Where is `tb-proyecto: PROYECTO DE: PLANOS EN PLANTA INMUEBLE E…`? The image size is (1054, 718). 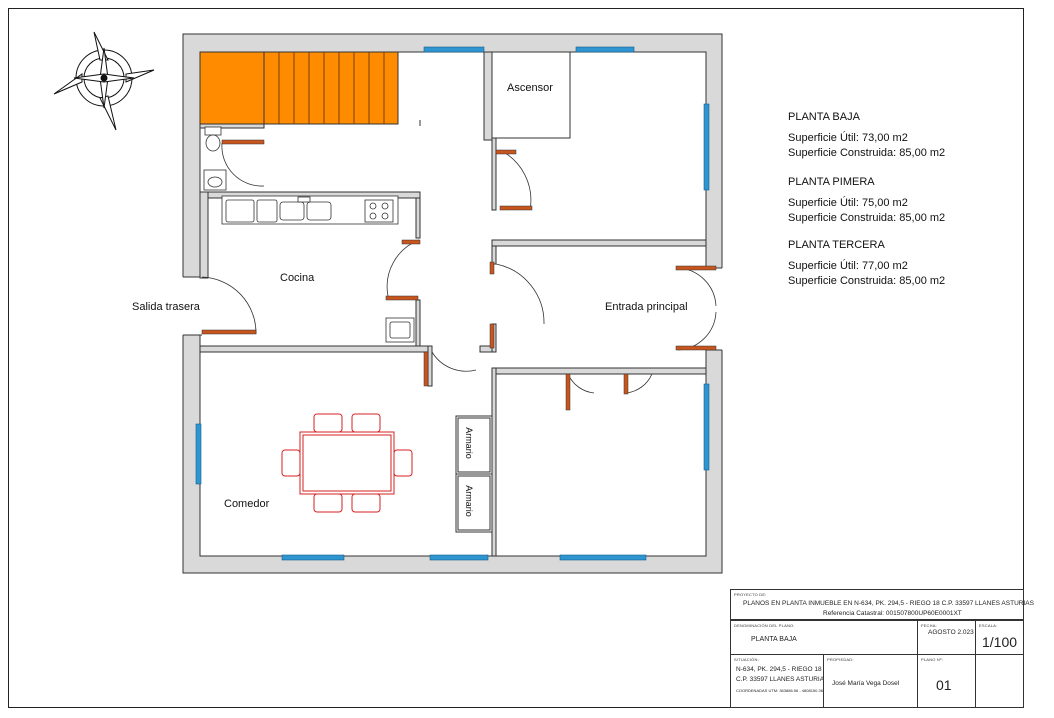
tb-proyecto: PROYECTO DE: PLANOS EN PLANTA INMUEBLE E… is located at coordinates (882, 604).